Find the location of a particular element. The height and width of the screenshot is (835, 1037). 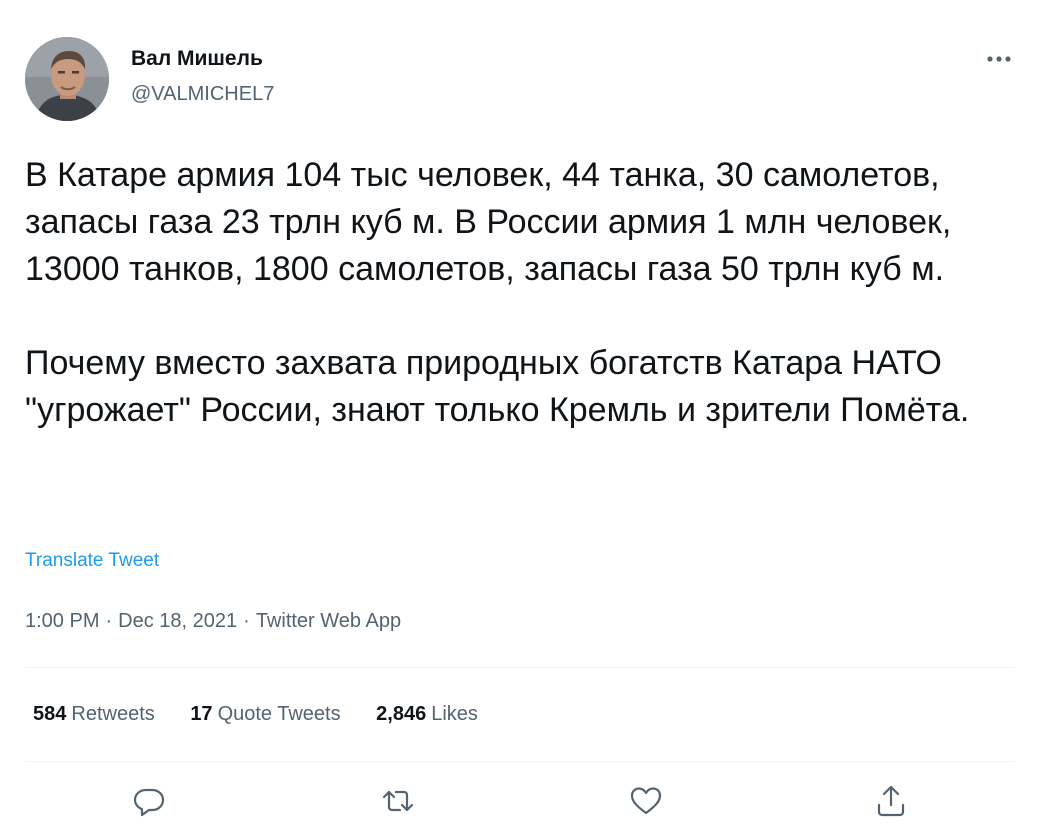

more-options-icon is located at coordinates (999, 59).